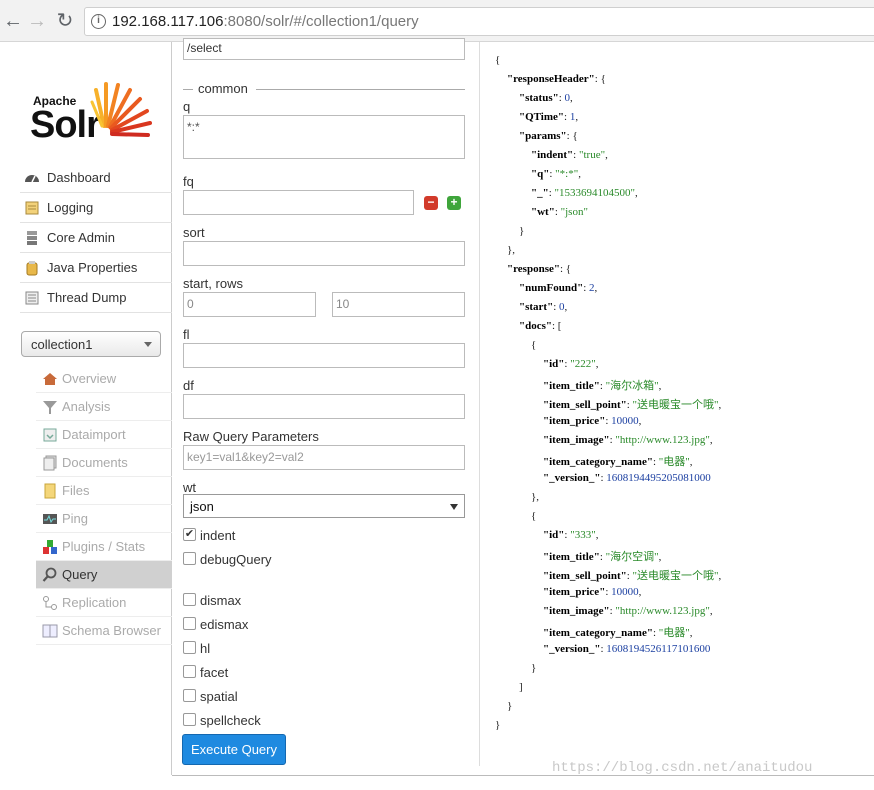 This screenshot has width=874, height=790. Describe the element at coordinates (187, 106) in the screenshot. I see `q-label: q` at that location.